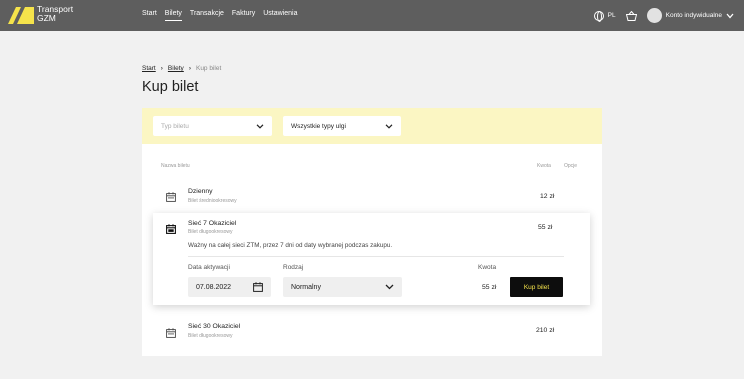  Describe the element at coordinates (280, 15) in the screenshot. I see `nav-ustawienia: Ustawienia` at that location.